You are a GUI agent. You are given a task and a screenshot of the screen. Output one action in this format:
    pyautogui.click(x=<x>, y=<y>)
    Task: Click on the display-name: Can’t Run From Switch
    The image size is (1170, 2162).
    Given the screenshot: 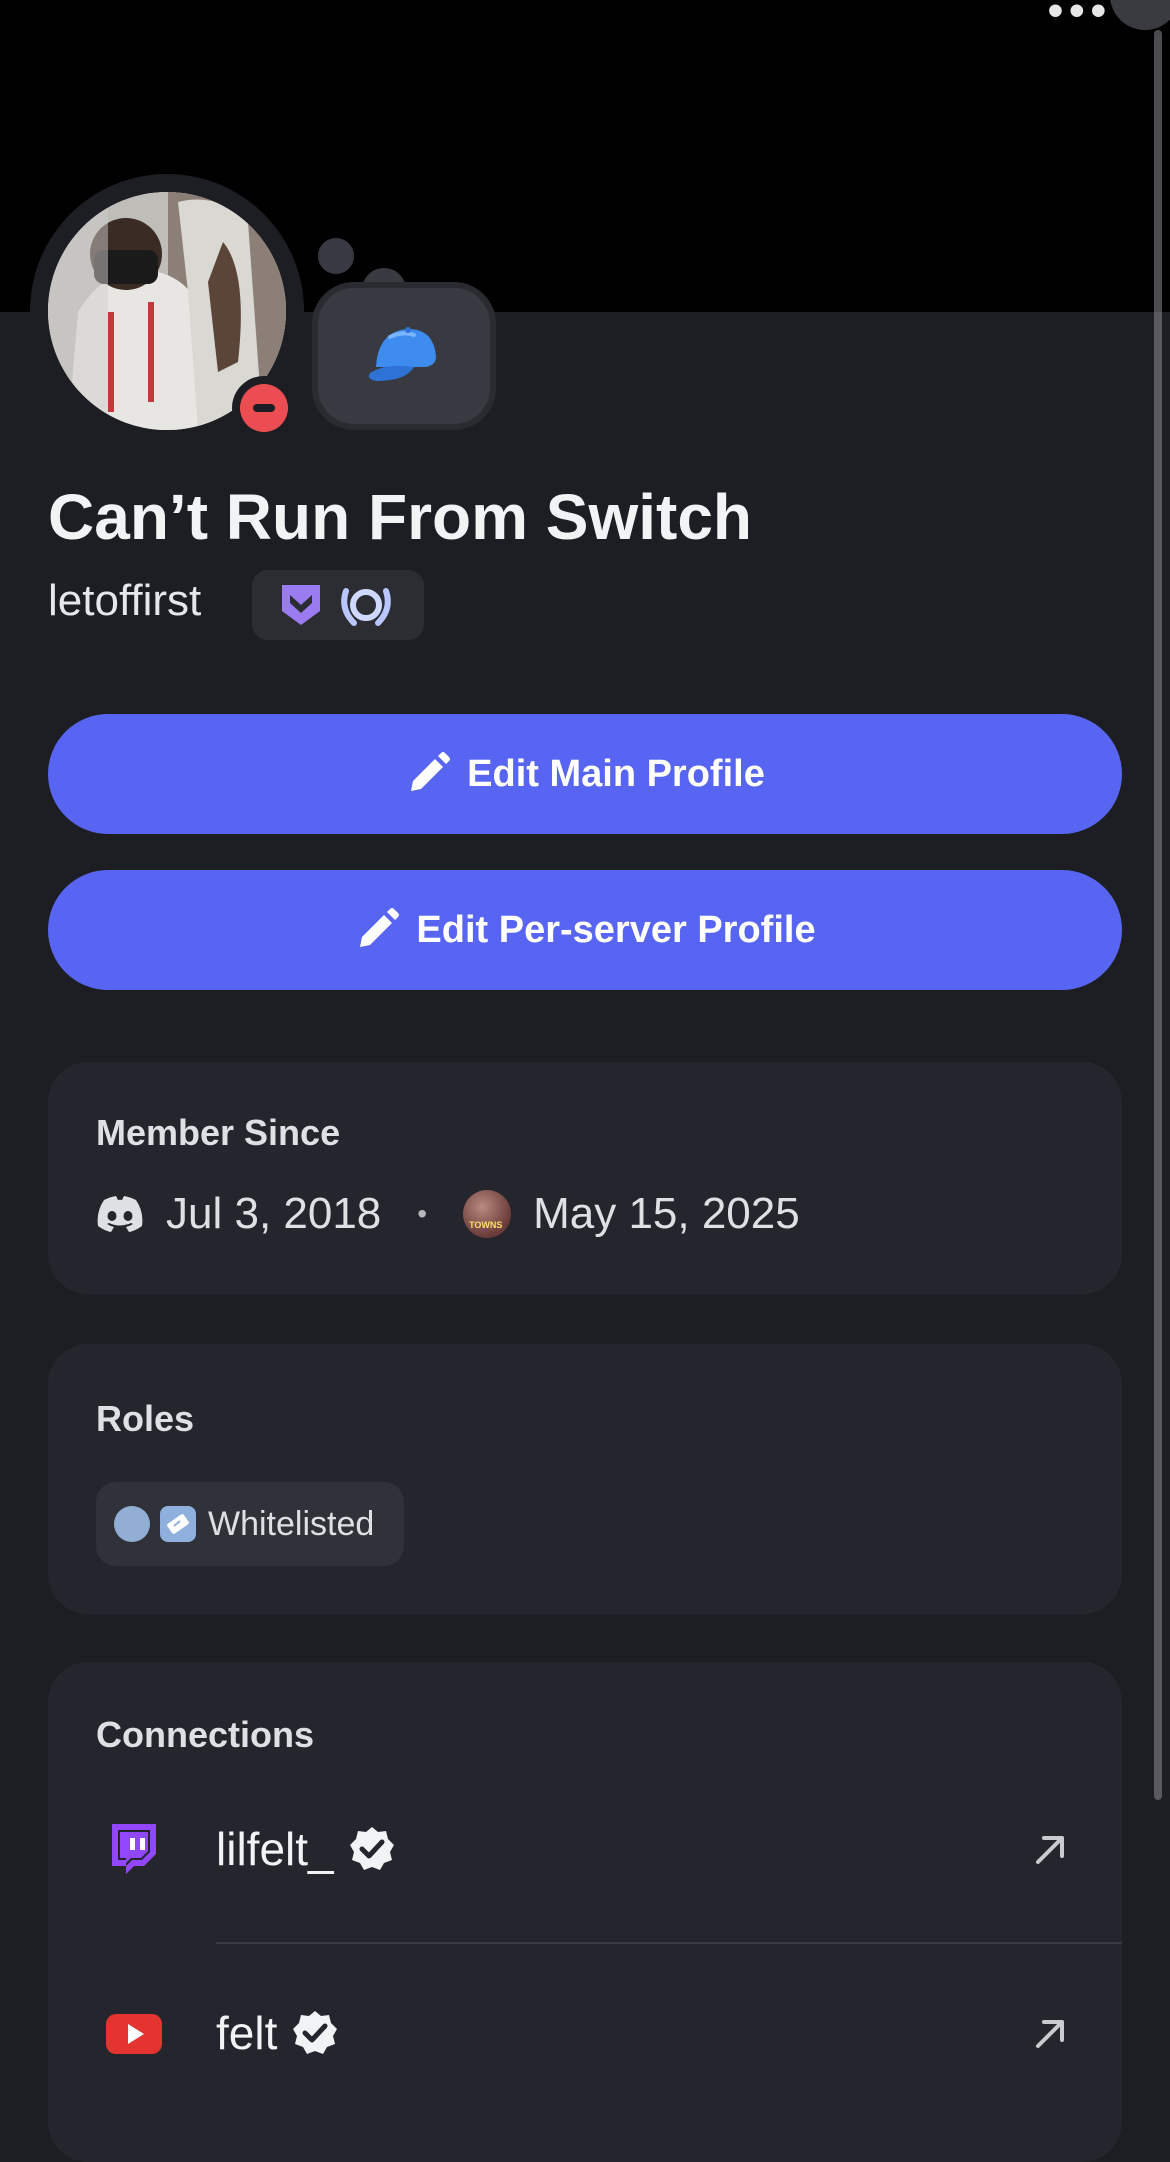 What is the action you would take?
    pyautogui.click(x=400, y=517)
    